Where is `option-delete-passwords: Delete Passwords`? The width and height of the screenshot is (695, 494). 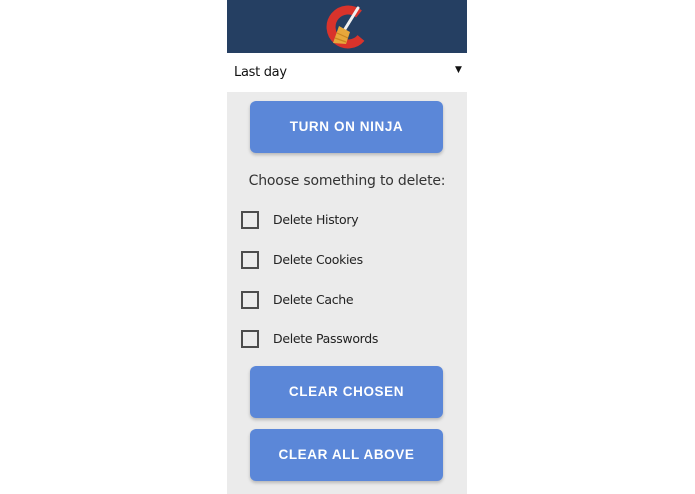 option-delete-passwords: Delete Passwords is located at coordinates (341, 339).